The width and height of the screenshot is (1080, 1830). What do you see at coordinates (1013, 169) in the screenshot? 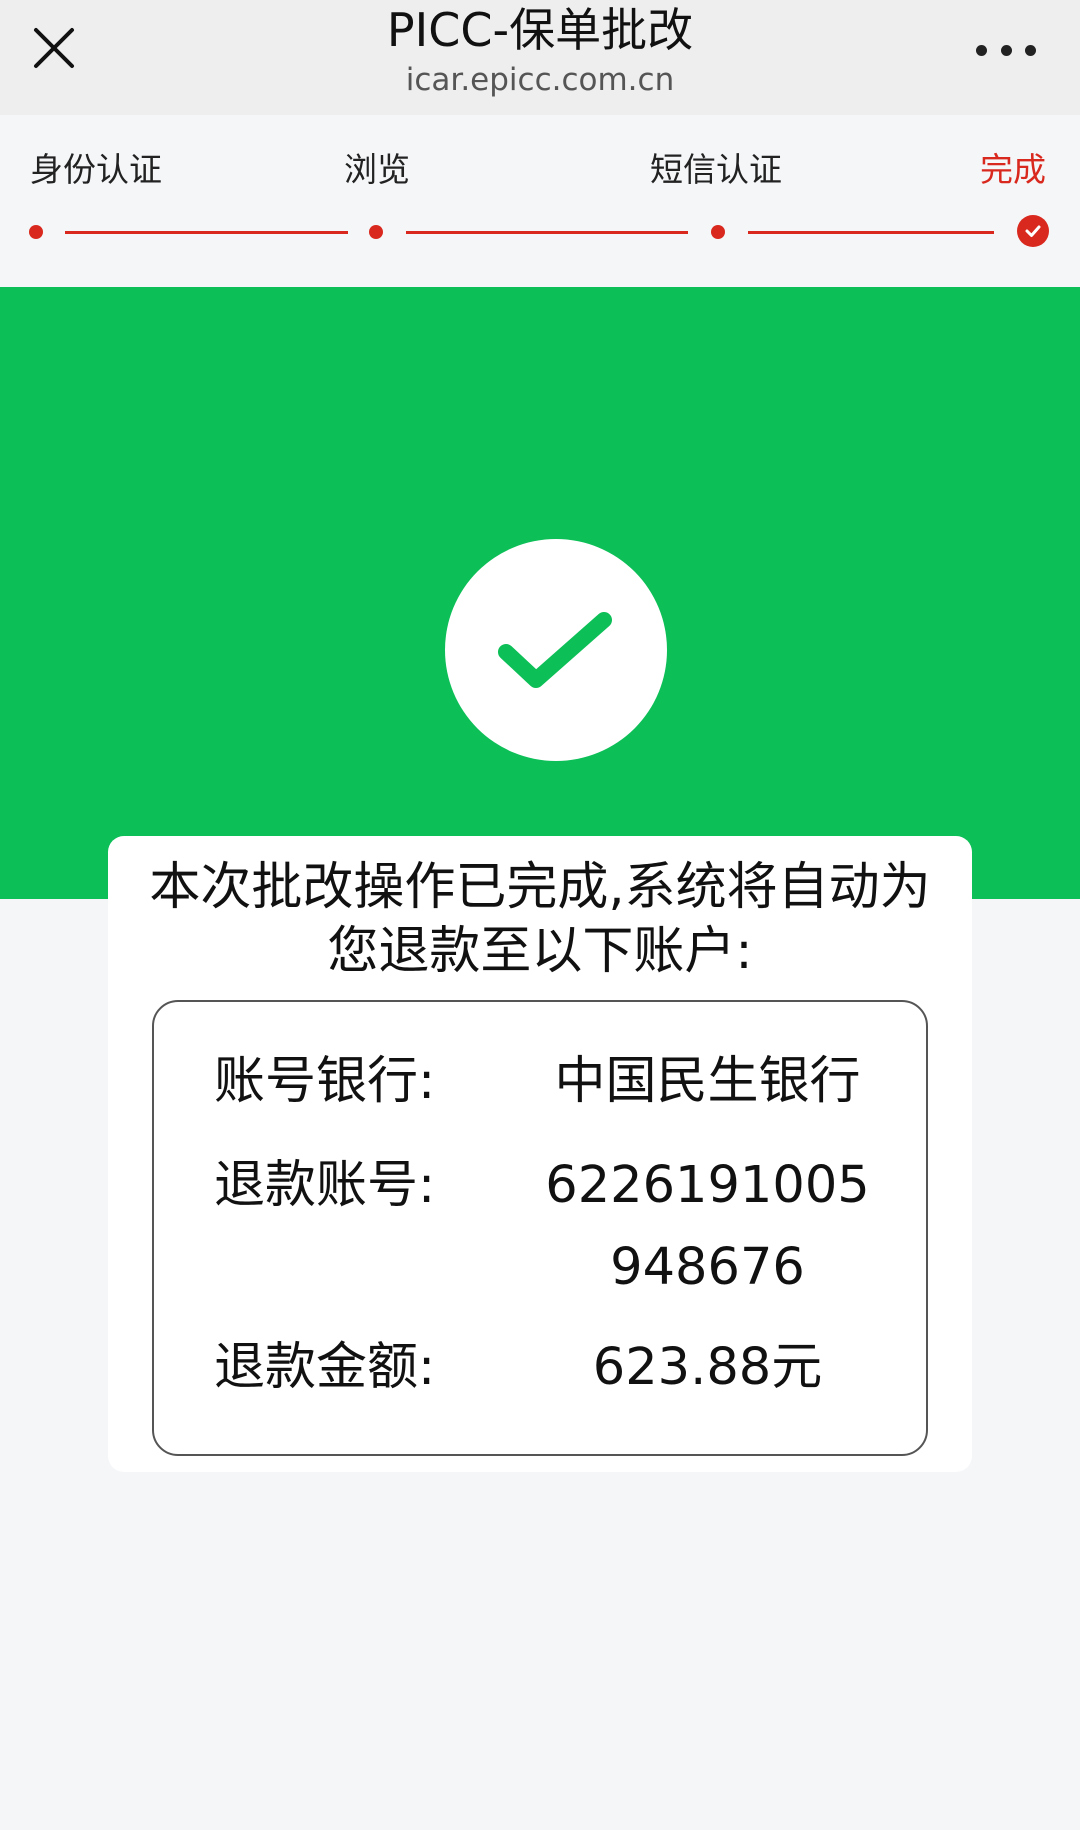
I see `step-label-complete: 完成` at bounding box center [1013, 169].